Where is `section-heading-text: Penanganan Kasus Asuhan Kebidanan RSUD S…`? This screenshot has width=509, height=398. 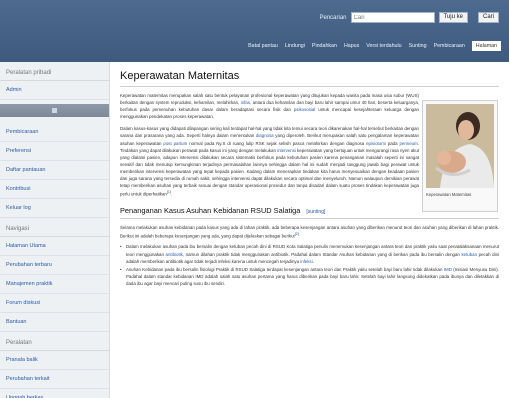 section-heading-text: Penanganan Kasus Asuhan Kebidanan RSUD S… is located at coordinates (210, 210).